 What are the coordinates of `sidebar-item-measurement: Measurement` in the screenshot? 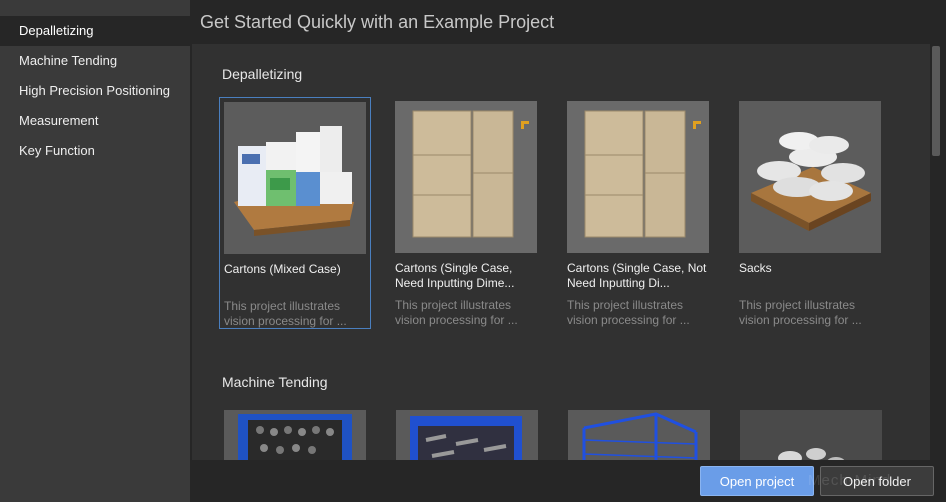 It's located at (95, 121).